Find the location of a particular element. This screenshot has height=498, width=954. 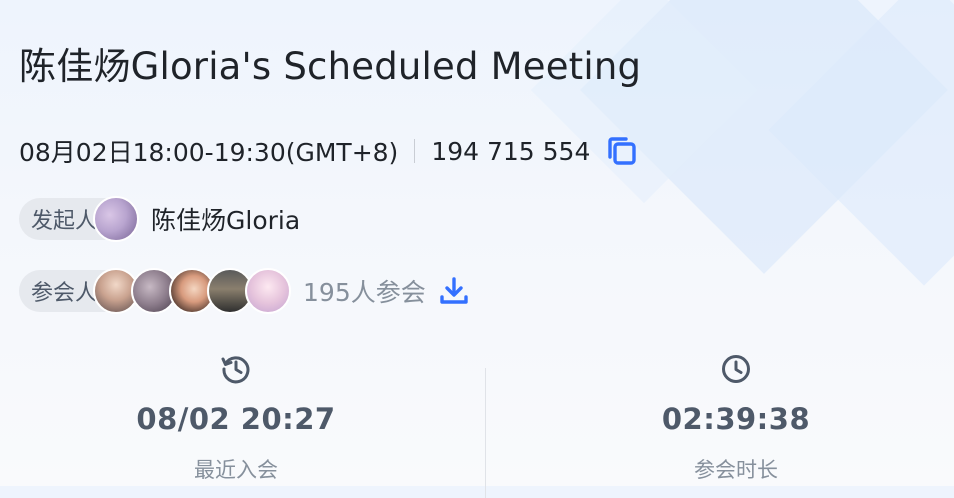

participant-avatars is located at coordinates (192, 291).